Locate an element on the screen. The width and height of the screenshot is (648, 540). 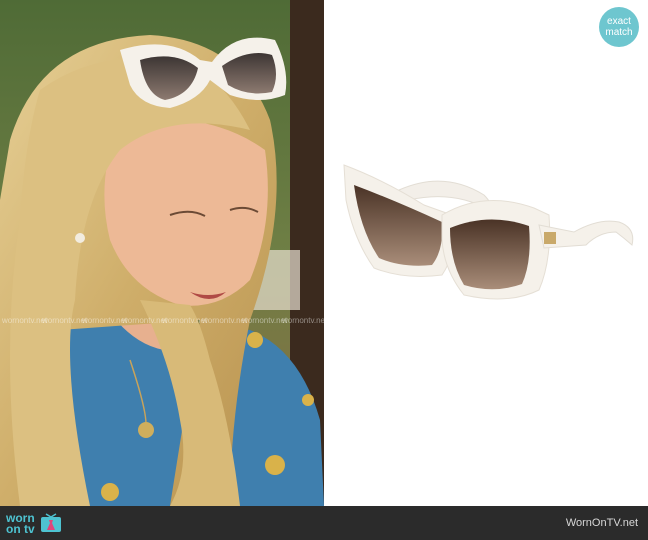
site-url-text: WornOnTV.net is located at coordinates (601, 523).